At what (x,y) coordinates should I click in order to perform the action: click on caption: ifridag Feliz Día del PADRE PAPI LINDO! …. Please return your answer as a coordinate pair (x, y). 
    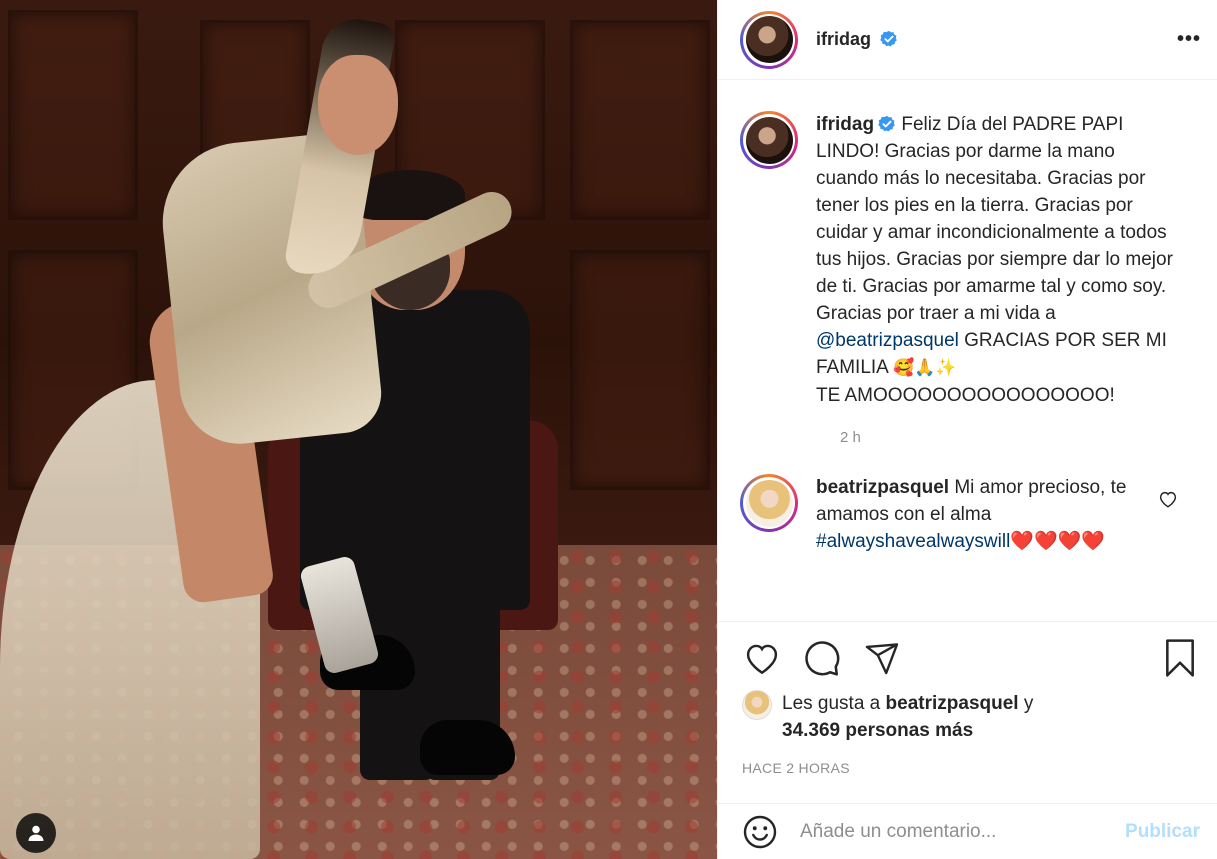
    Looking at the image, I should click on (968, 260).